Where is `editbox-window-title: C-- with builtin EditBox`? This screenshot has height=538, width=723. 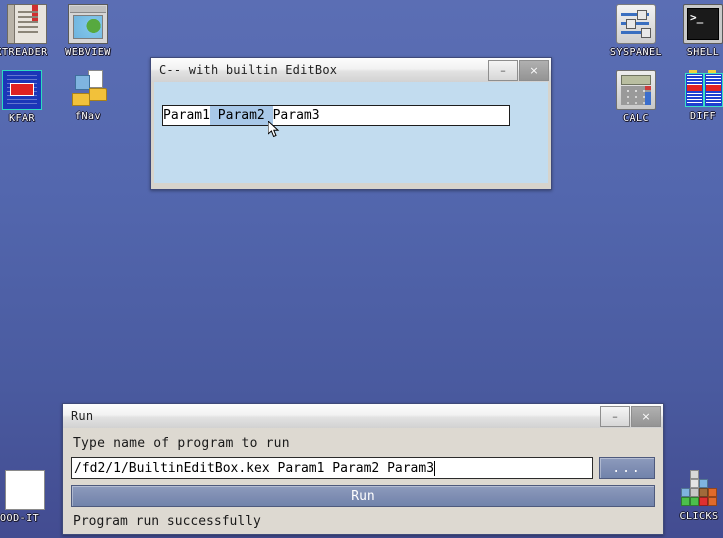
editbox-window-title: C-- with builtin EditBox is located at coordinates (248, 70).